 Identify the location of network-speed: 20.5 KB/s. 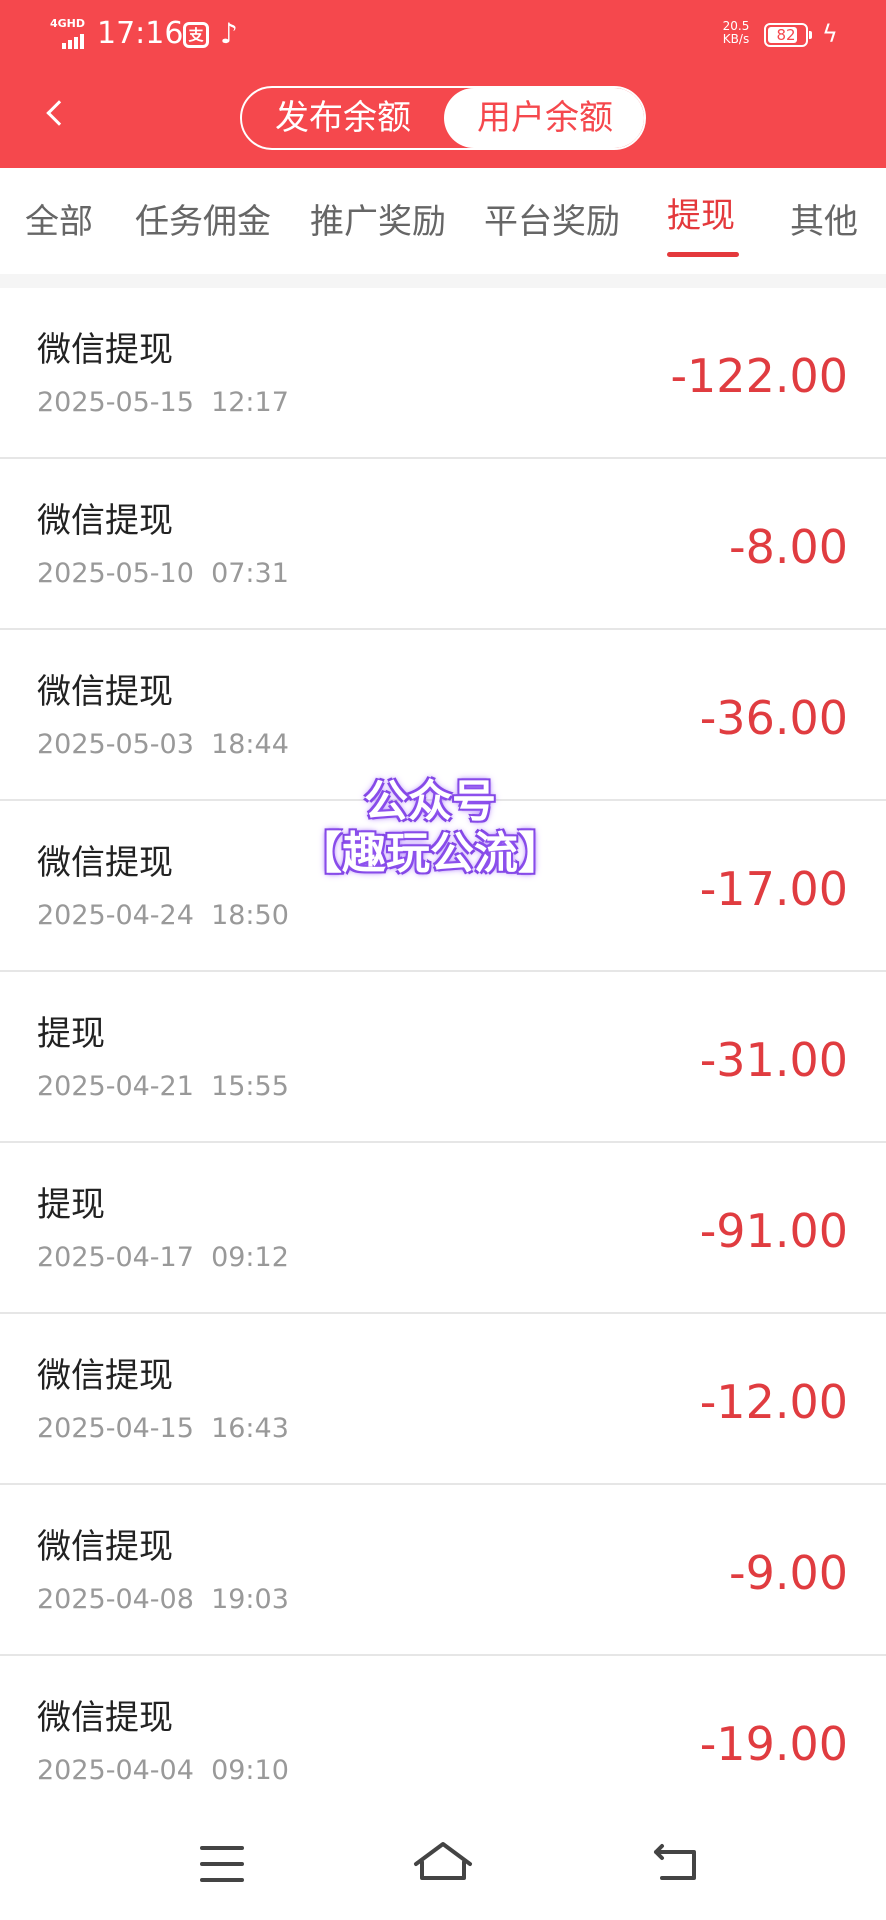
(736, 33).